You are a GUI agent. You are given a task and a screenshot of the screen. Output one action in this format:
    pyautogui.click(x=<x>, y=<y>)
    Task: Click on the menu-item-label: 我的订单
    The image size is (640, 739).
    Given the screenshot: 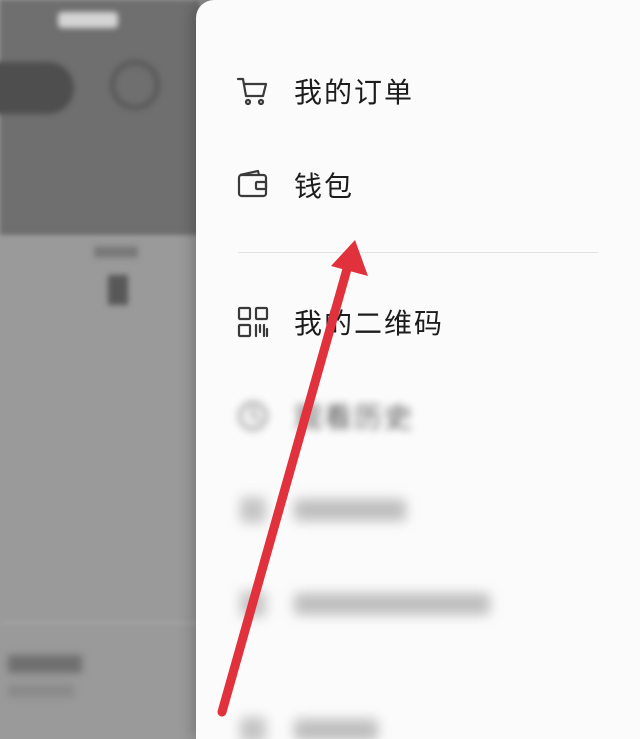 What is the action you would take?
    pyautogui.click(x=354, y=92)
    